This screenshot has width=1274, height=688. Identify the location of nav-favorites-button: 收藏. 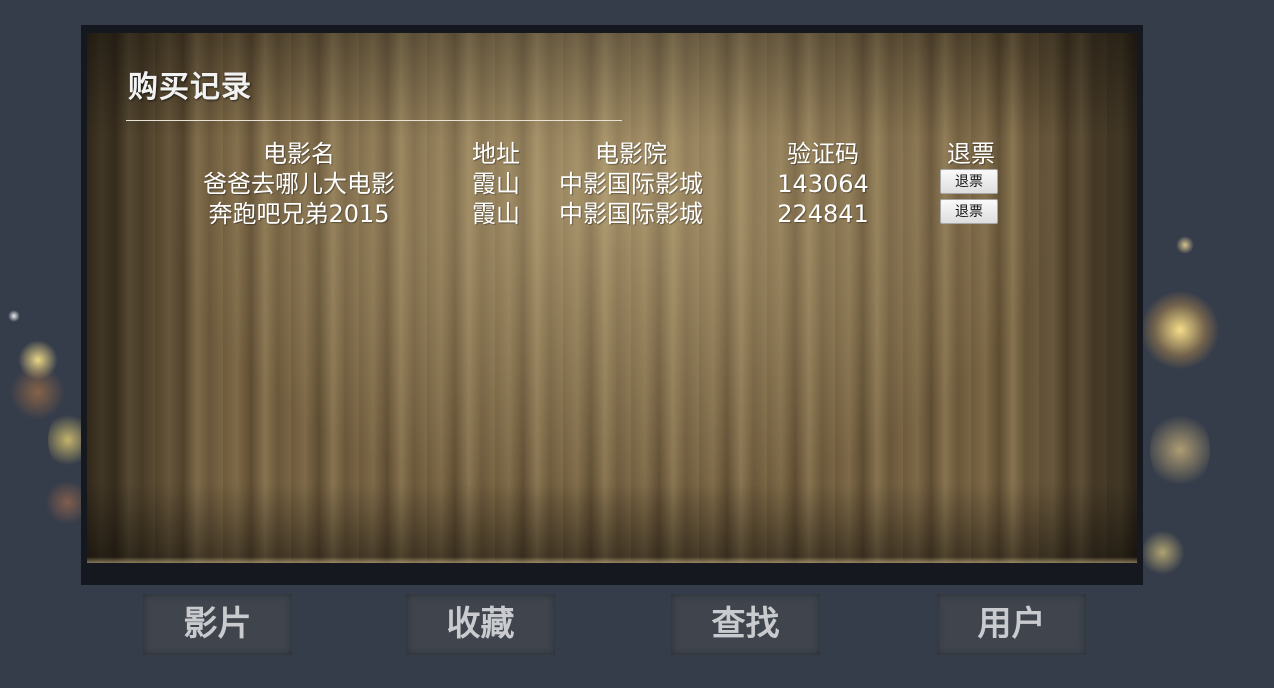
(480, 624).